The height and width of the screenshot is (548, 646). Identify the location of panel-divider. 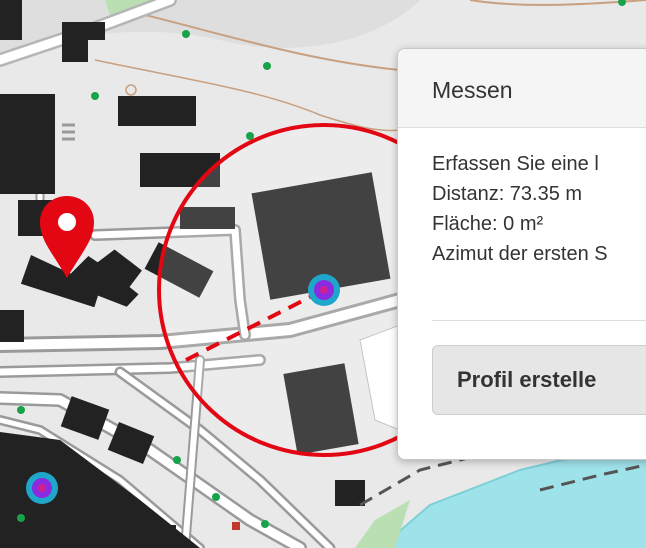
(539, 320).